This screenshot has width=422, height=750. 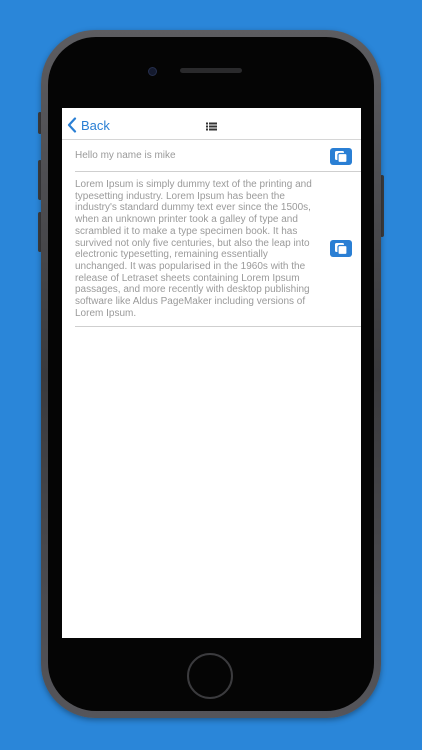 I want to click on back-button: Back, so click(x=88, y=125).